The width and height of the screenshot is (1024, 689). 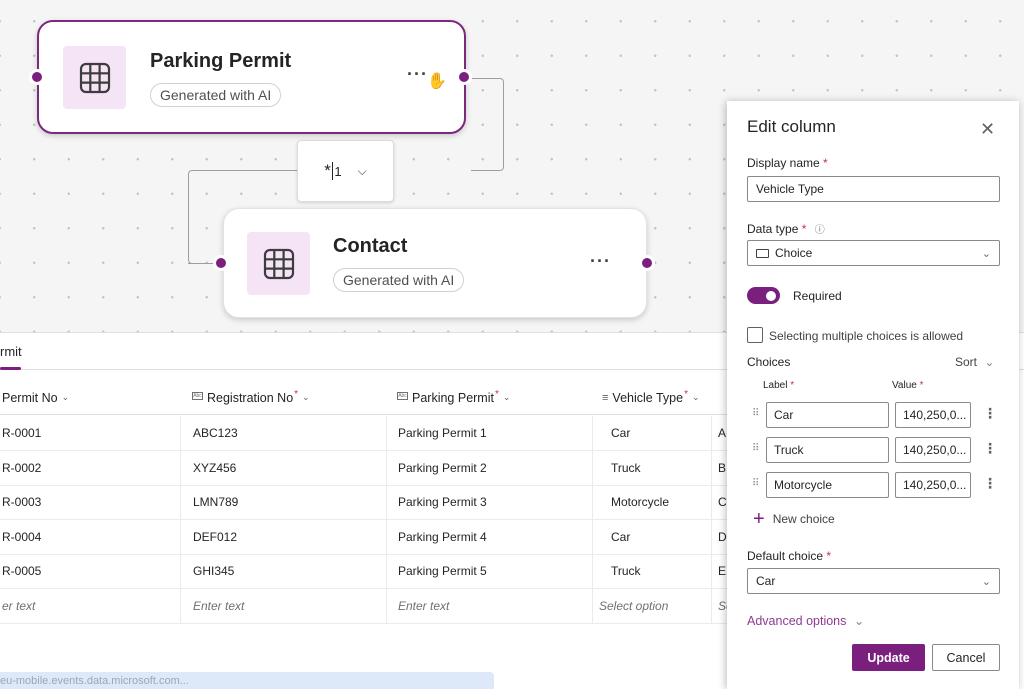 What do you see at coordinates (873, 253) in the screenshot?
I see `data-type-dropdown: Choice ⌄` at bounding box center [873, 253].